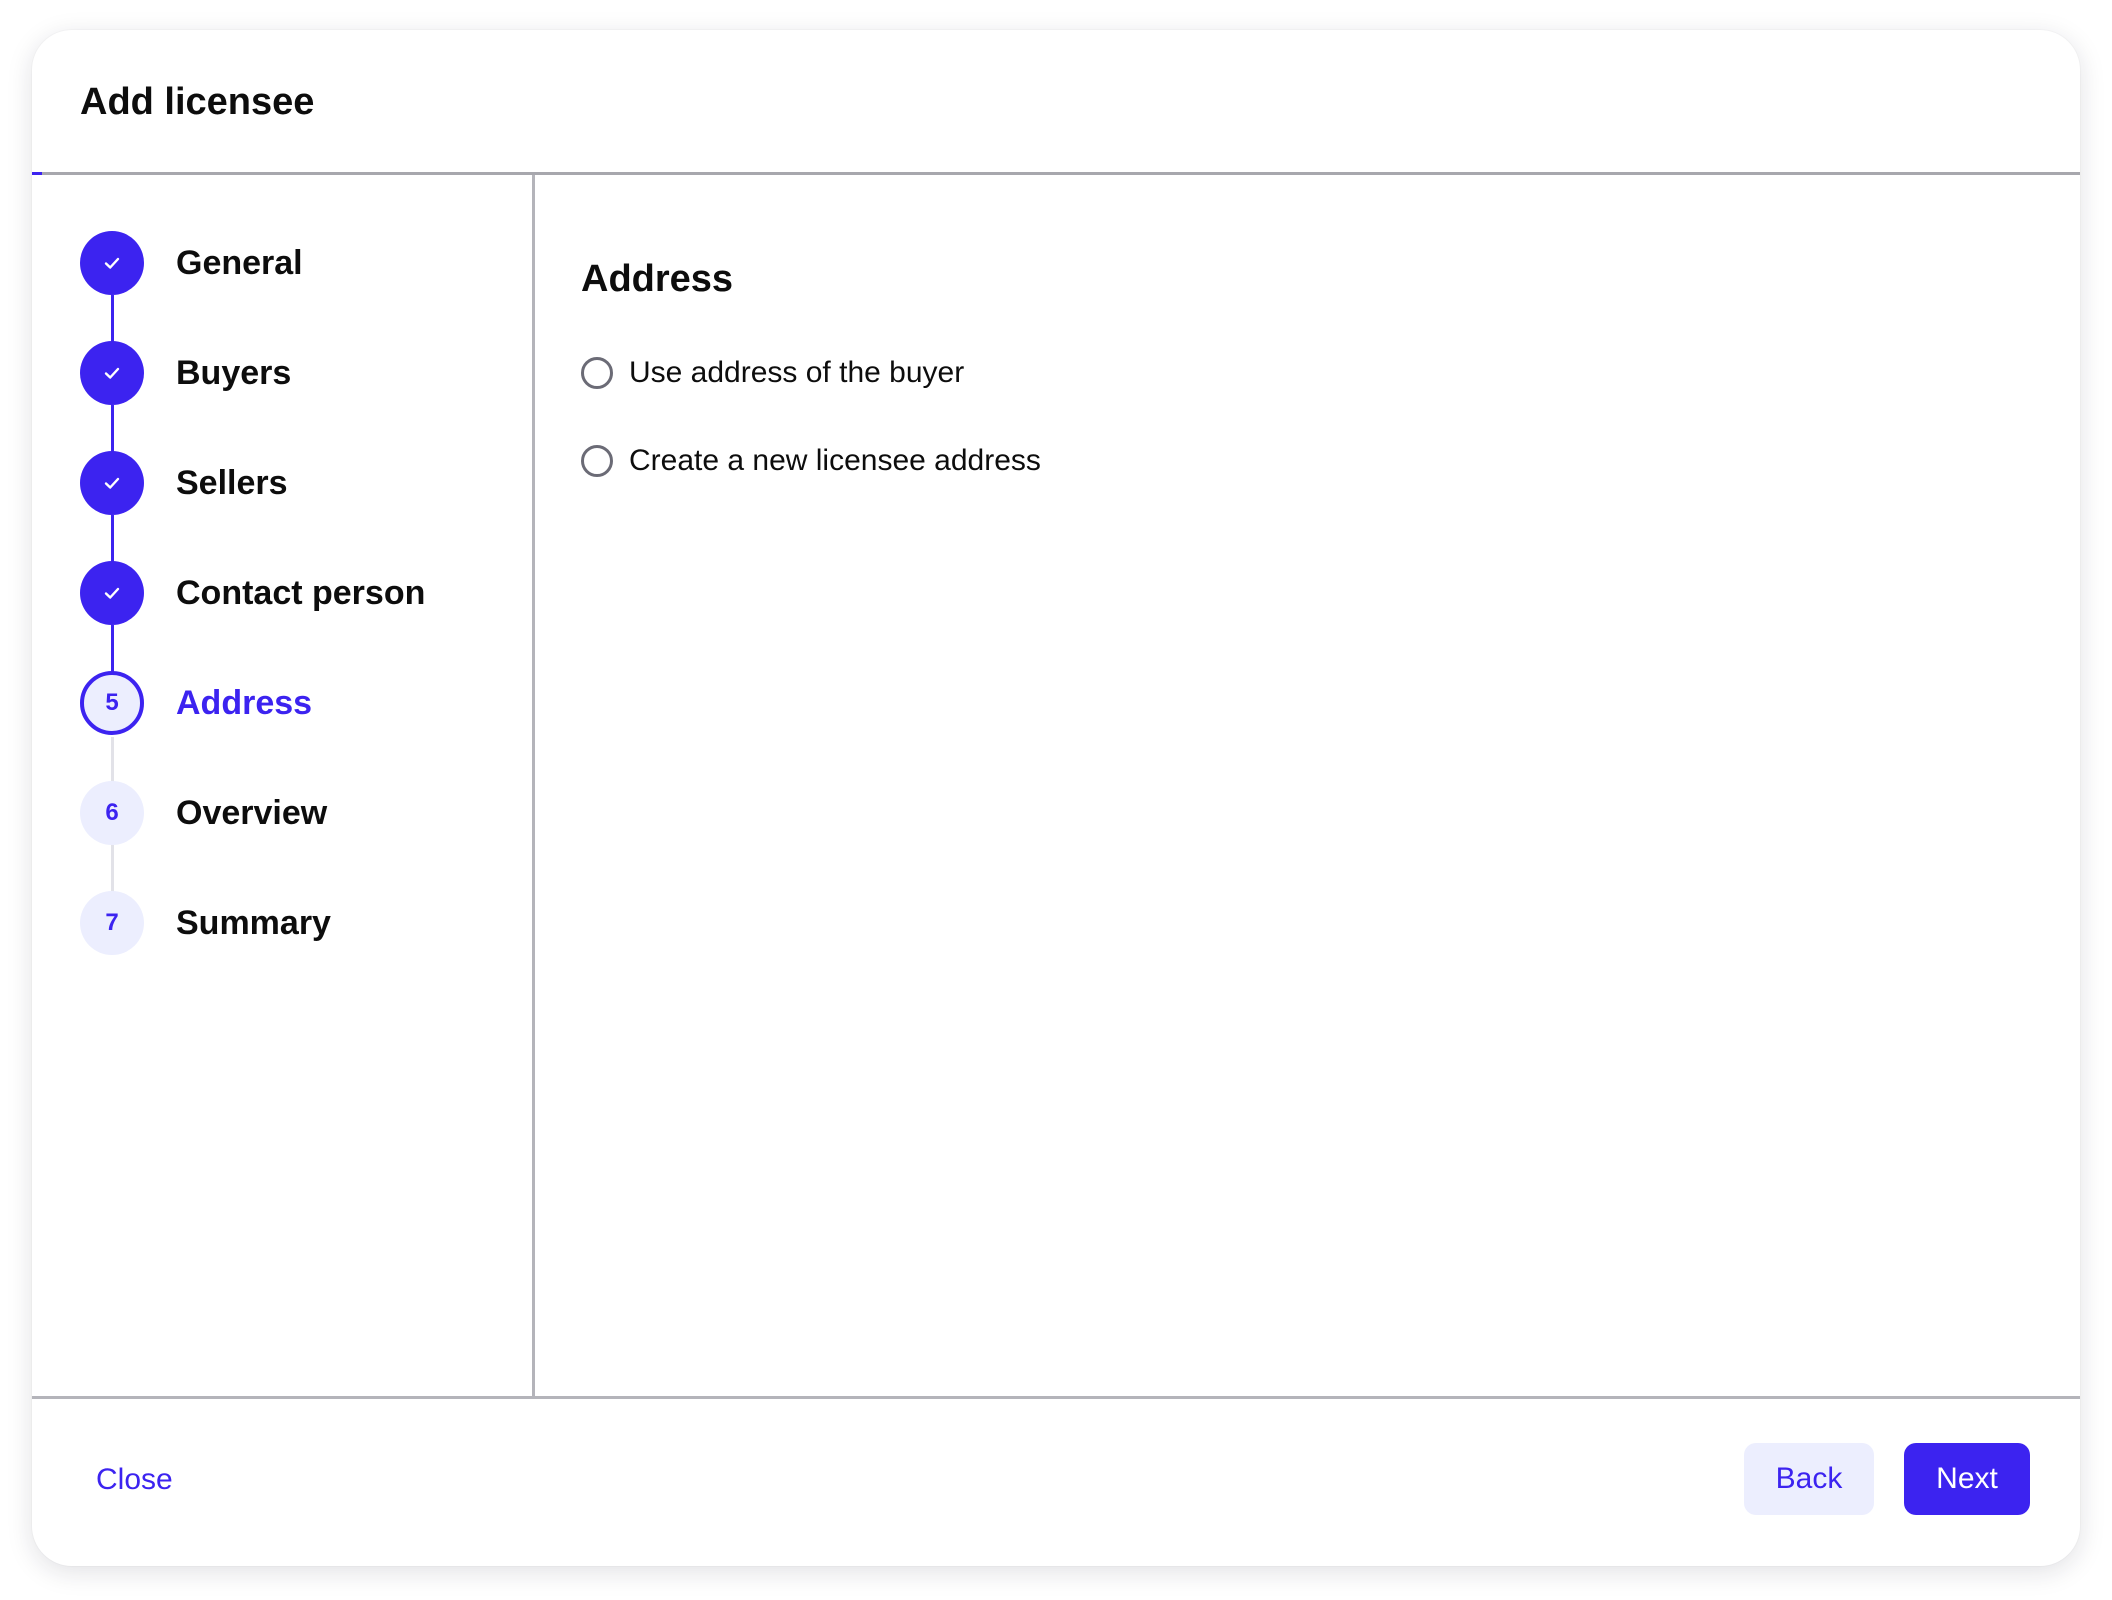 This screenshot has width=2112, height=1600. Describe the element at coordinates (300, 374) in the screenshot. I see `step-buyers: Buyers` at that location.